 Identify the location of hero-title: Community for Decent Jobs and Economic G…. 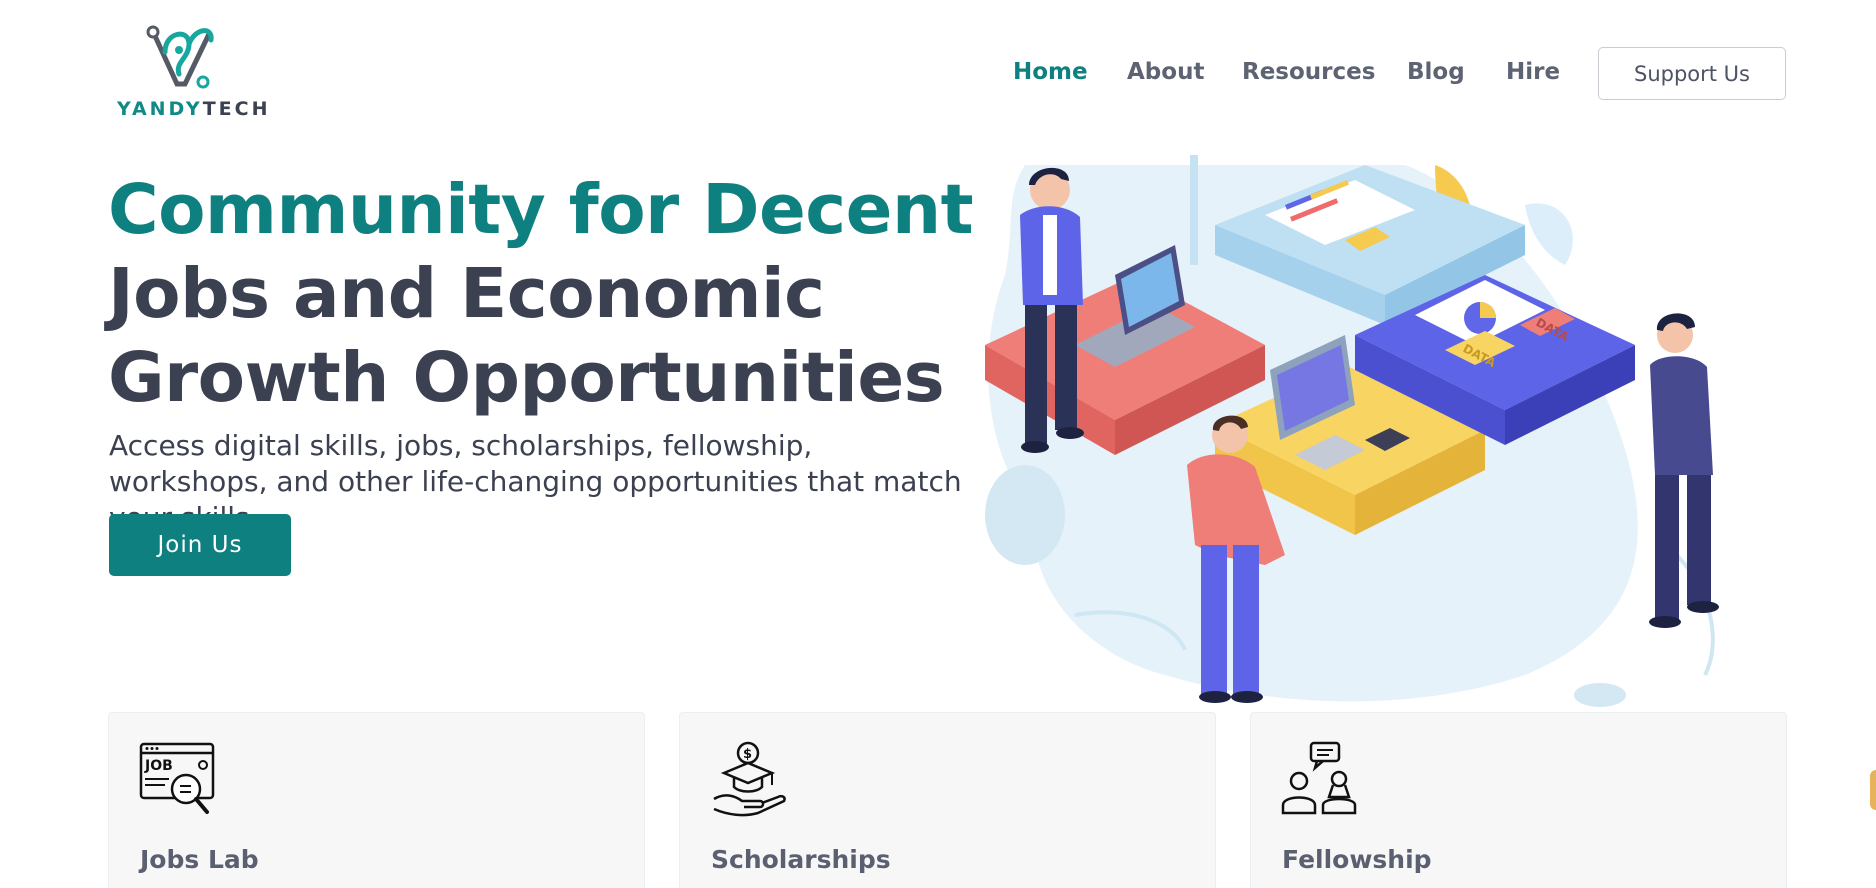
(558, 294).